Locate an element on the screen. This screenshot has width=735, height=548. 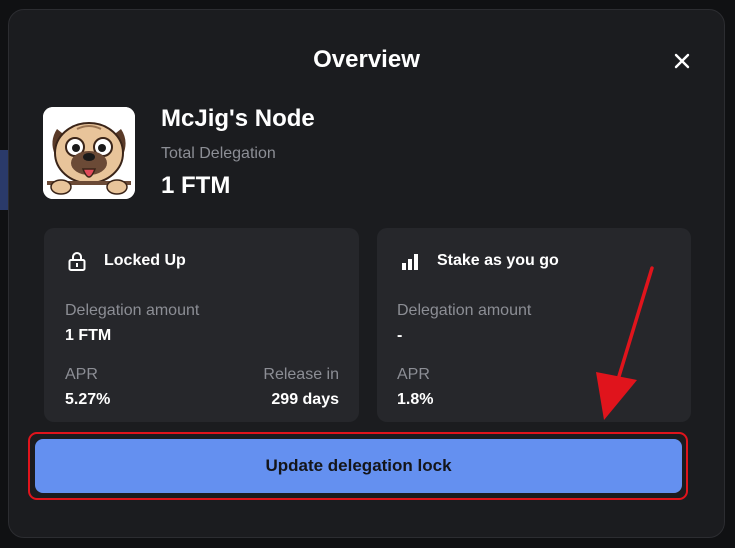
locked-apr-value: 5.27% is located at coordinates (88, 399).